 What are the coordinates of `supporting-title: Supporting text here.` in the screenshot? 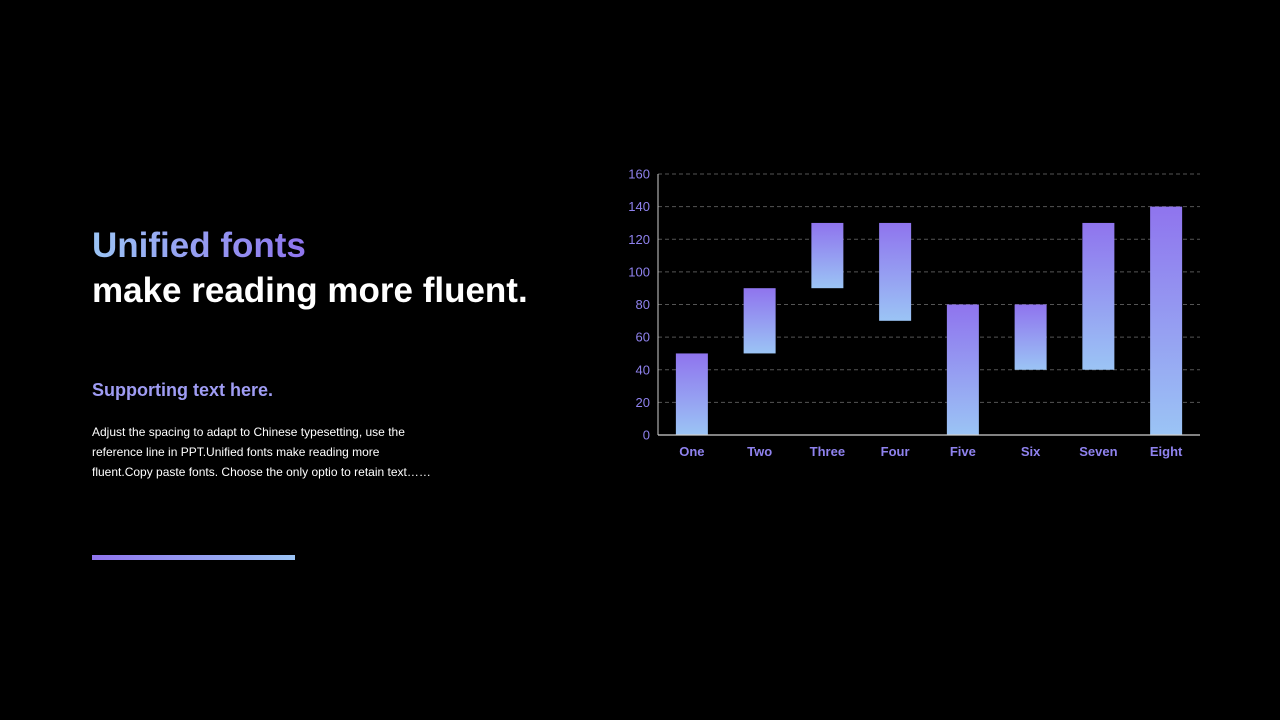 It's located at (183, 390).